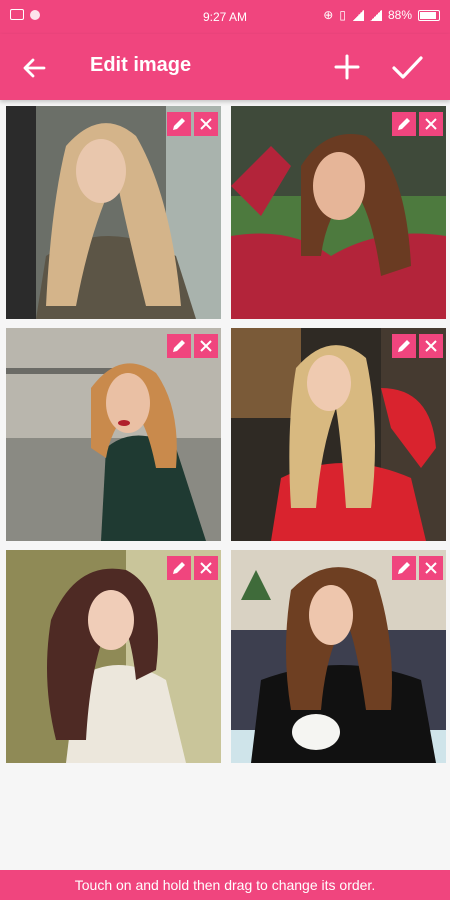  I want to click on page-title: Edit image, so click(141, 65).